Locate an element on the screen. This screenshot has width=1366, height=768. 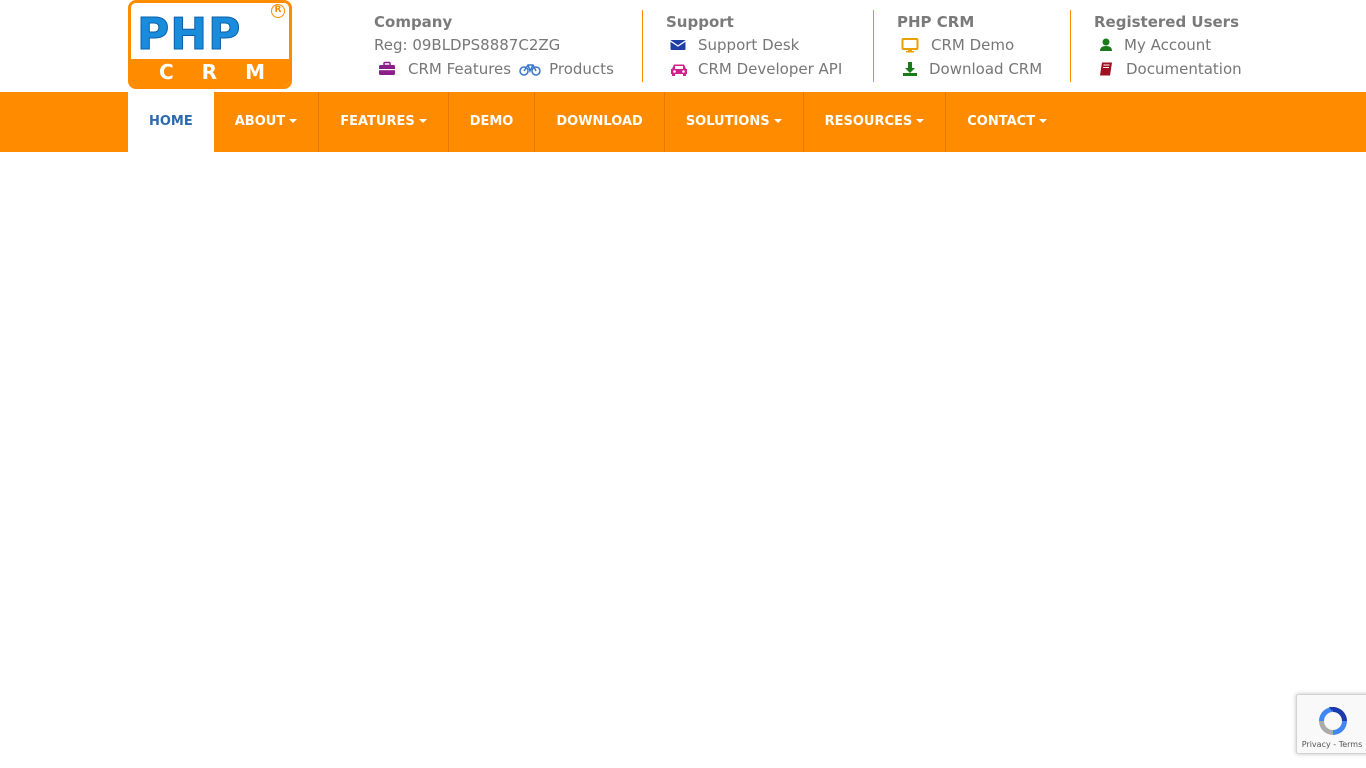
nav-label: SOLUTIONS is located at coordinates (727, 121).